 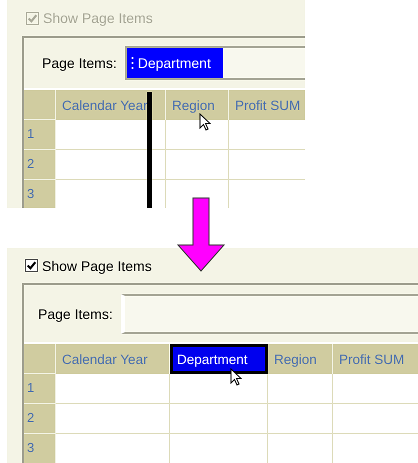 I want to click on page-items-field: Department, so click(x=214, y=63).